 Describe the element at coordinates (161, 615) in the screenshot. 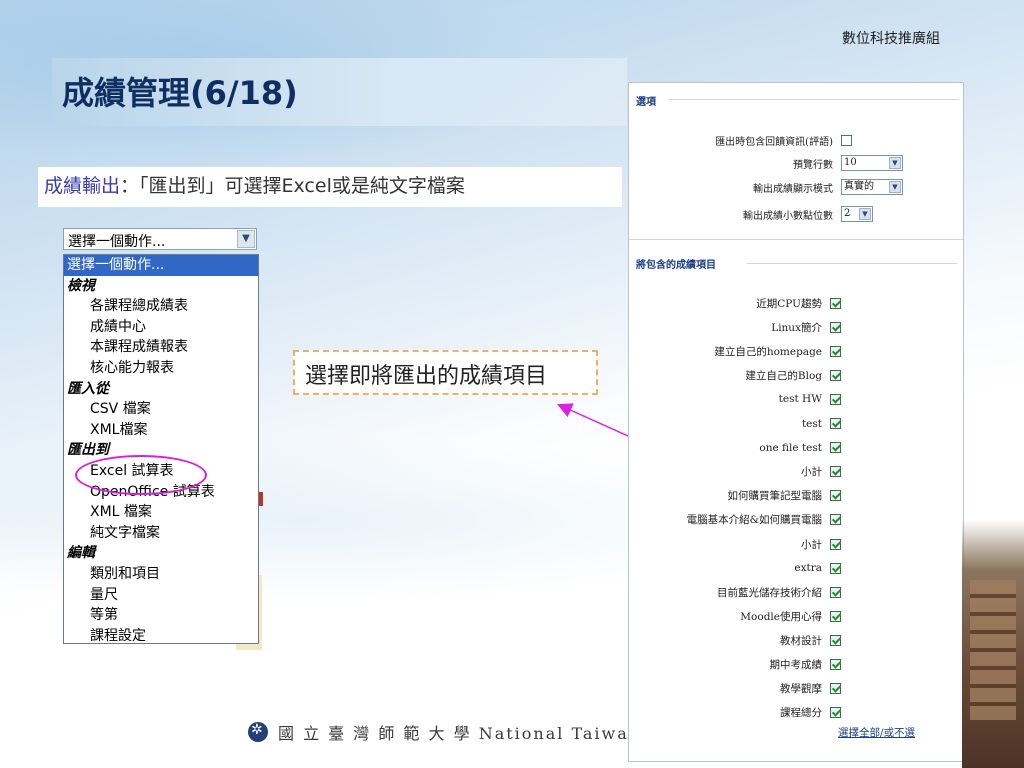

I see `dropdown-option: 等第` at that location.